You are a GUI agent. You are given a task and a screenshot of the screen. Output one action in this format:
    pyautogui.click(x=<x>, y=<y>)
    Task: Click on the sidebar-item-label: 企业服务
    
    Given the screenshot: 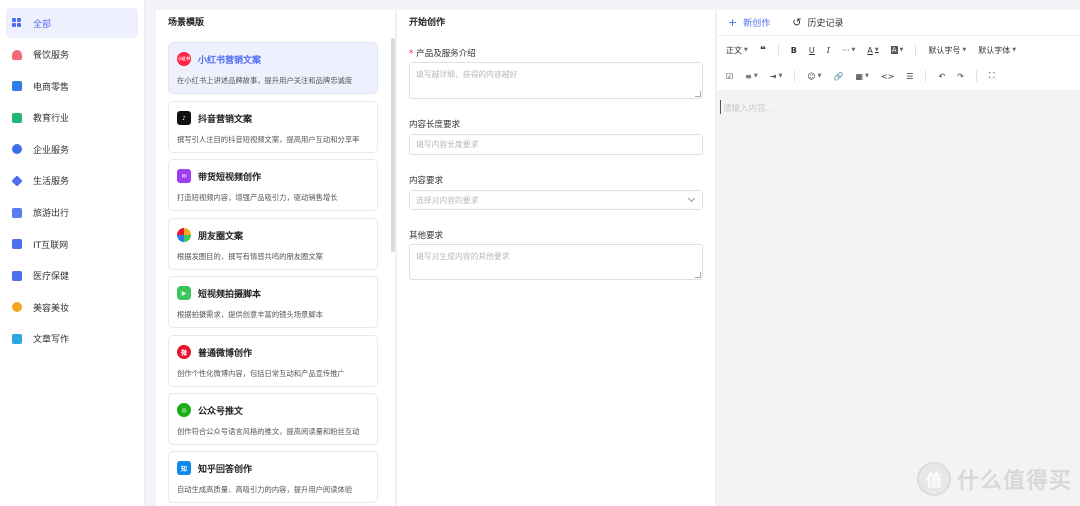 What is the action you would take?
    pyautogui.click(x=51, y=150)
    